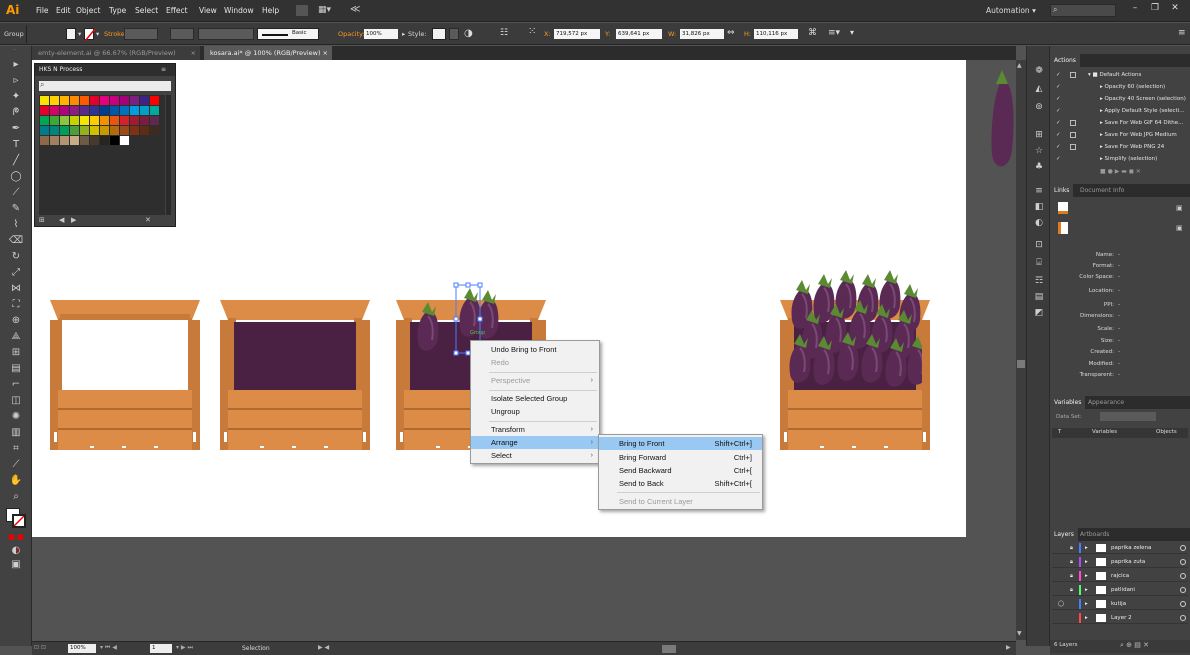 The image size is (1190, 655). Describe the element at coordinates (1063, 228) in the screenshot. I see `link-thumbnail` at that location.